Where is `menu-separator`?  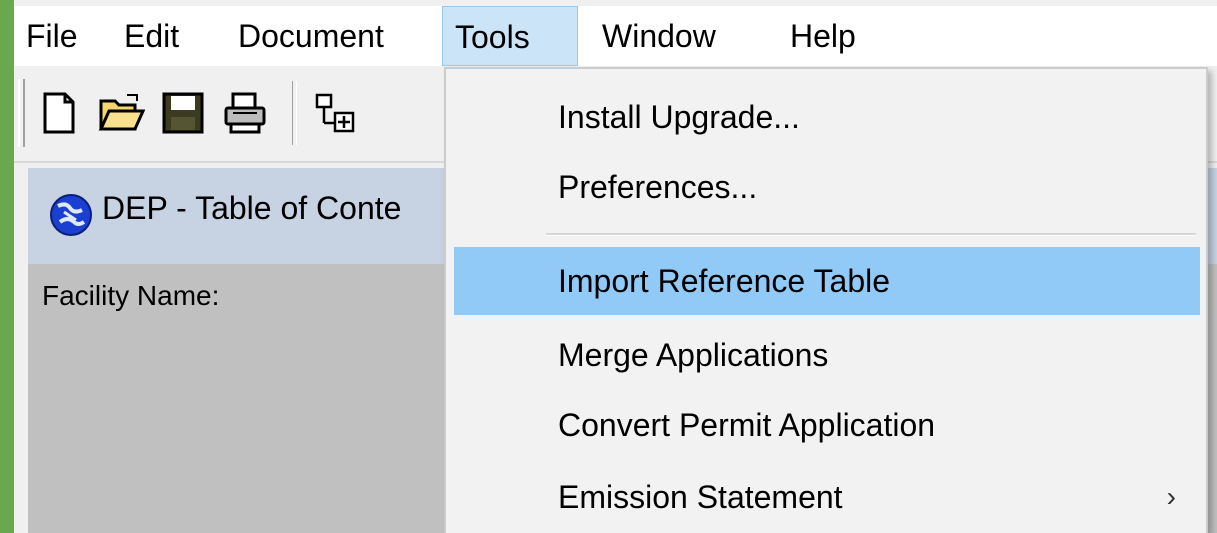 menu-separator is located at coordinates (871, 234).